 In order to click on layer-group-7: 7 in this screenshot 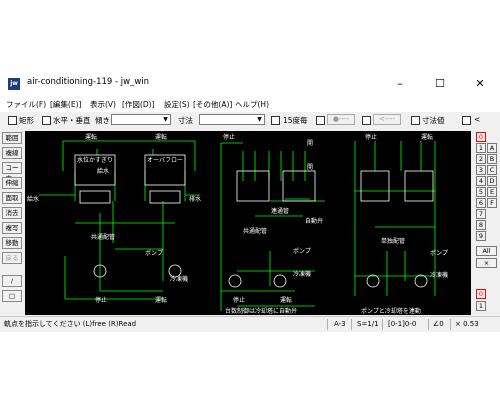, I will do `click(481, 214)`.